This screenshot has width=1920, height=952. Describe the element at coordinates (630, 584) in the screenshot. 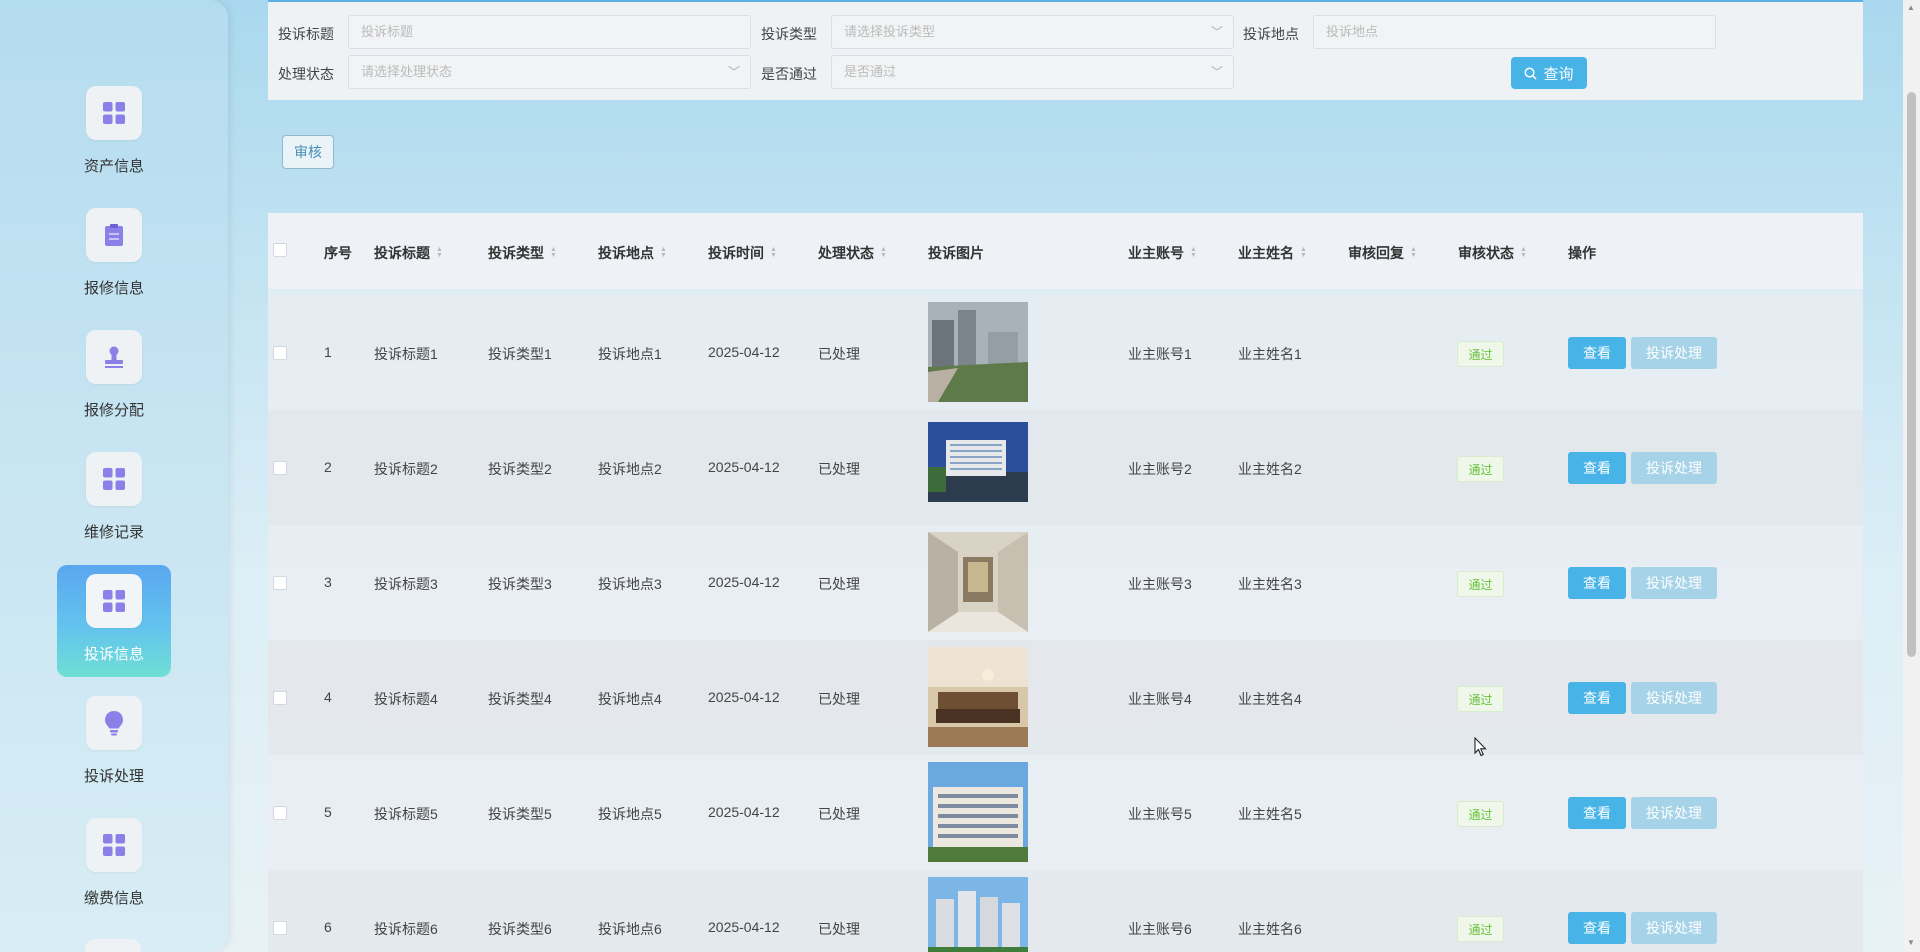

I see `cell-place: 投诉地点3` at that location.